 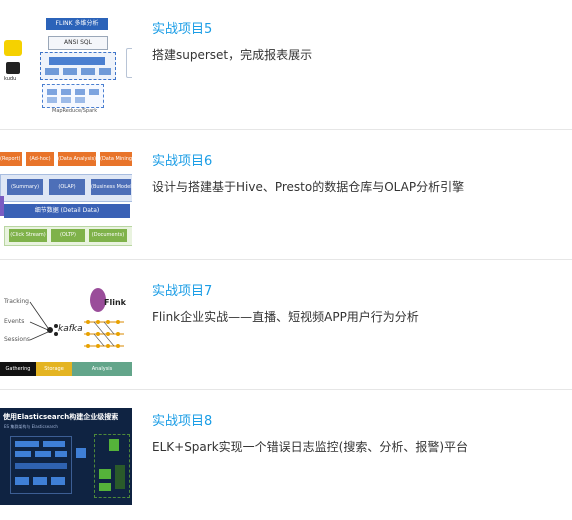 What do you see at coordinates (78, 66) in the screenshot?
I see `thumb5-engine` at bounding box center [78, 66].